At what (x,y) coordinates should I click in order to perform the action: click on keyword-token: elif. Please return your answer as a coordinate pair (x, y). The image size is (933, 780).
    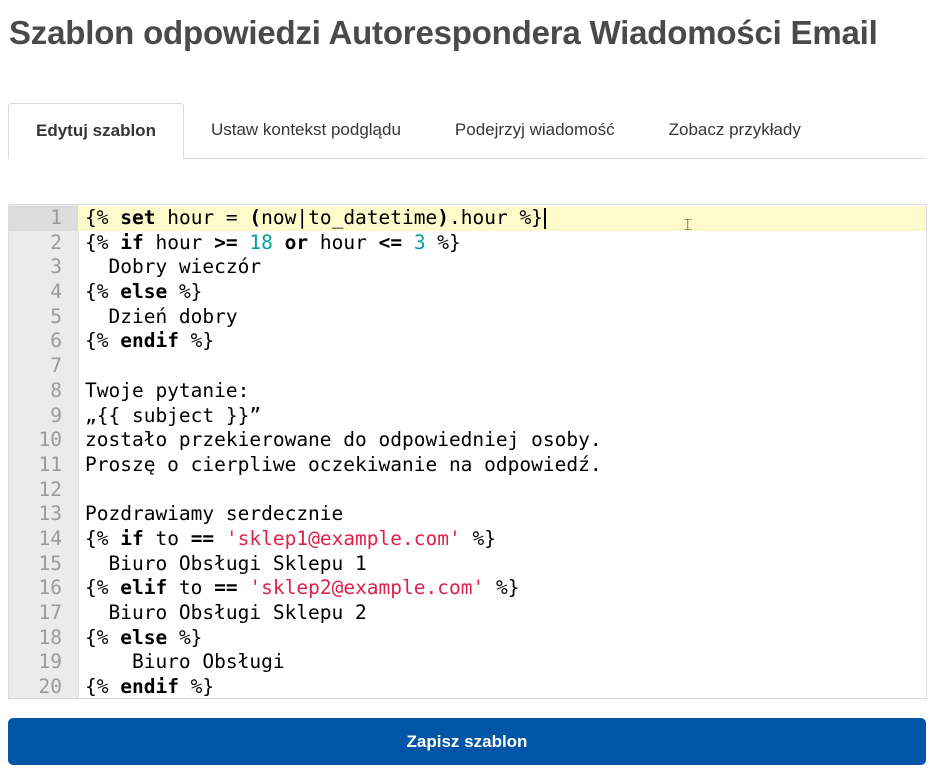
    Looking at the image, I should click on (144, 588).